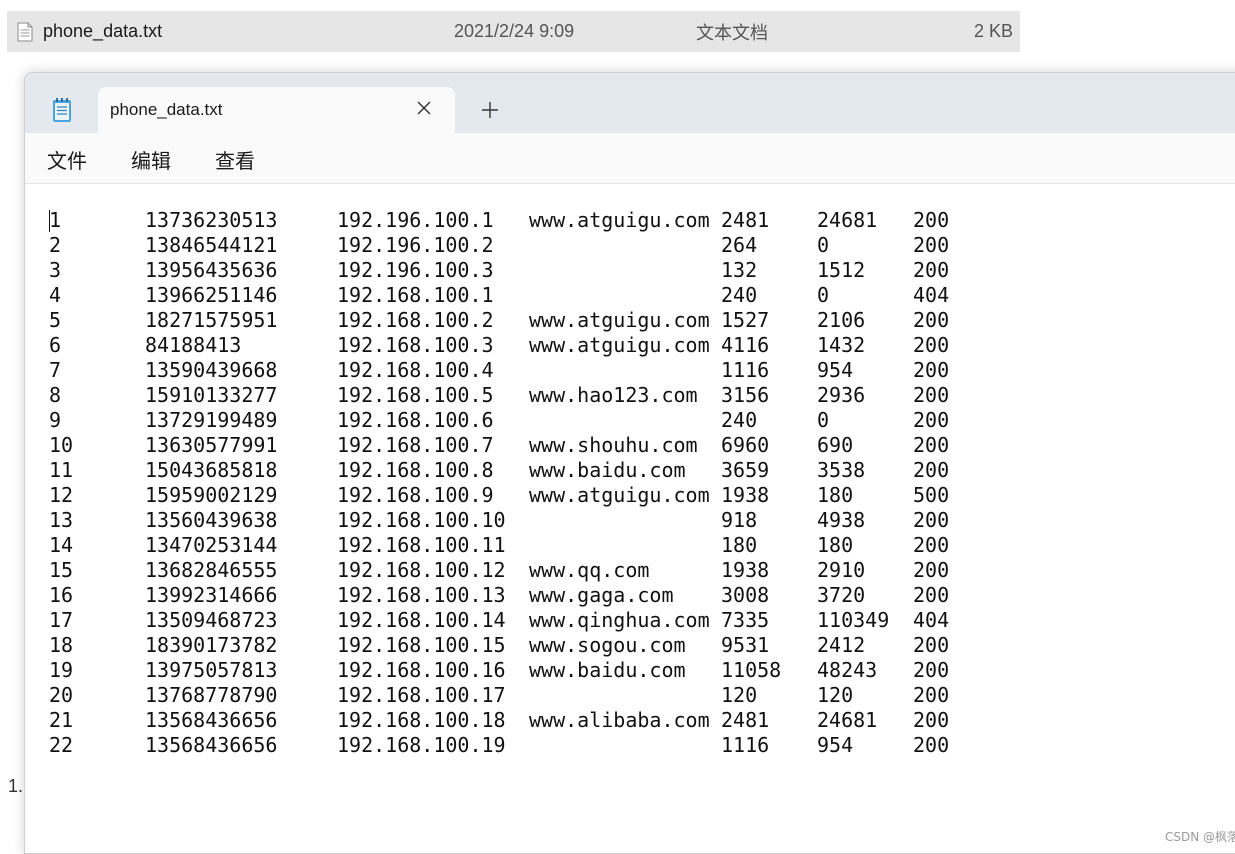 Image resolution: width=1235 pixels, height=854 pixels. Describe the element at coordinates (589, 570) in the screenshot. I see `domain: www.qq.com` at that location.